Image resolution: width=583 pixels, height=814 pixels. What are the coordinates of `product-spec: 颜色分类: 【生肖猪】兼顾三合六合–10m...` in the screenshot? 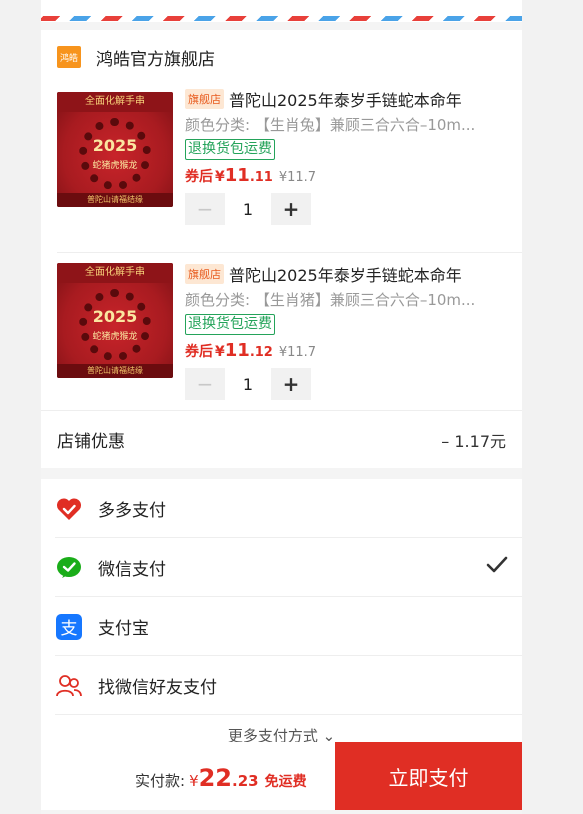 It's located at (345, 299).